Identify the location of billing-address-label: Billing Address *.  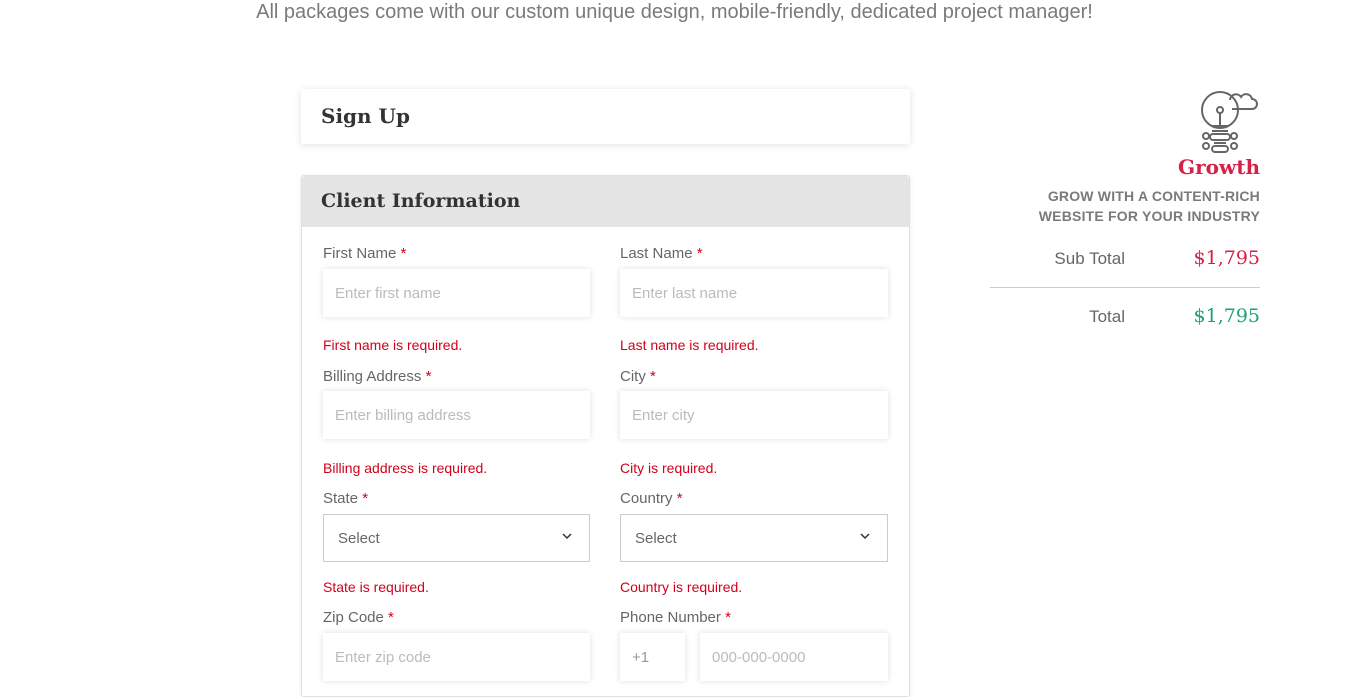
(377, 376).